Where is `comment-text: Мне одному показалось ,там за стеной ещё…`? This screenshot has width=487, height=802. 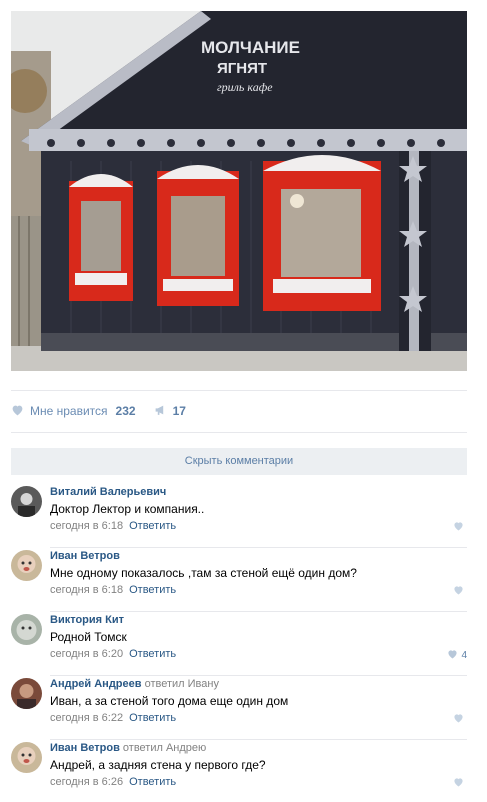
comment-text: Мне одному показалось ,там за стеной ещё… is located at coordinates (203, 573).